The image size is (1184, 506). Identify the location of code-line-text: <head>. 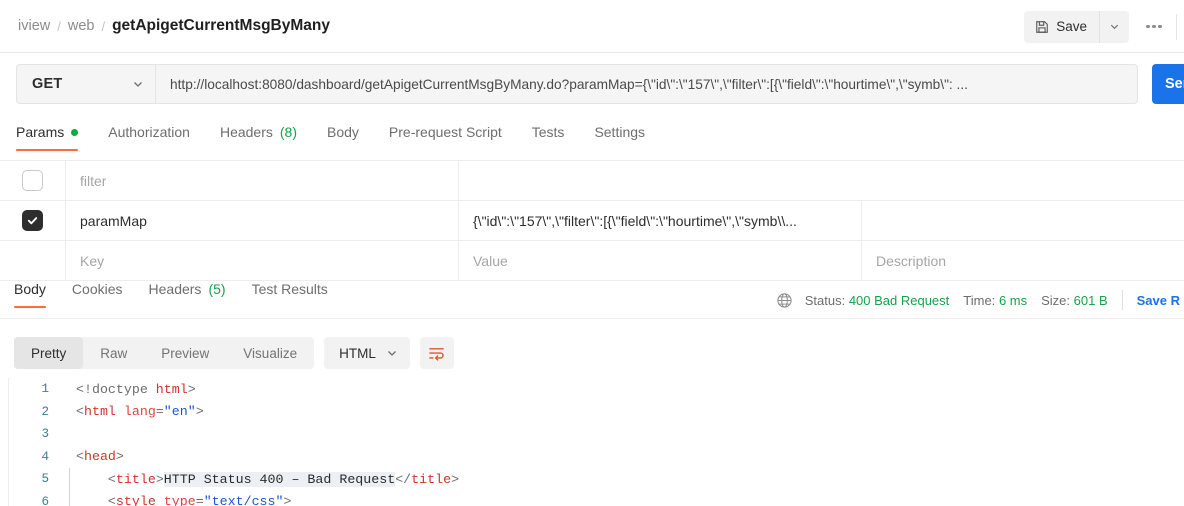
(100, 457).